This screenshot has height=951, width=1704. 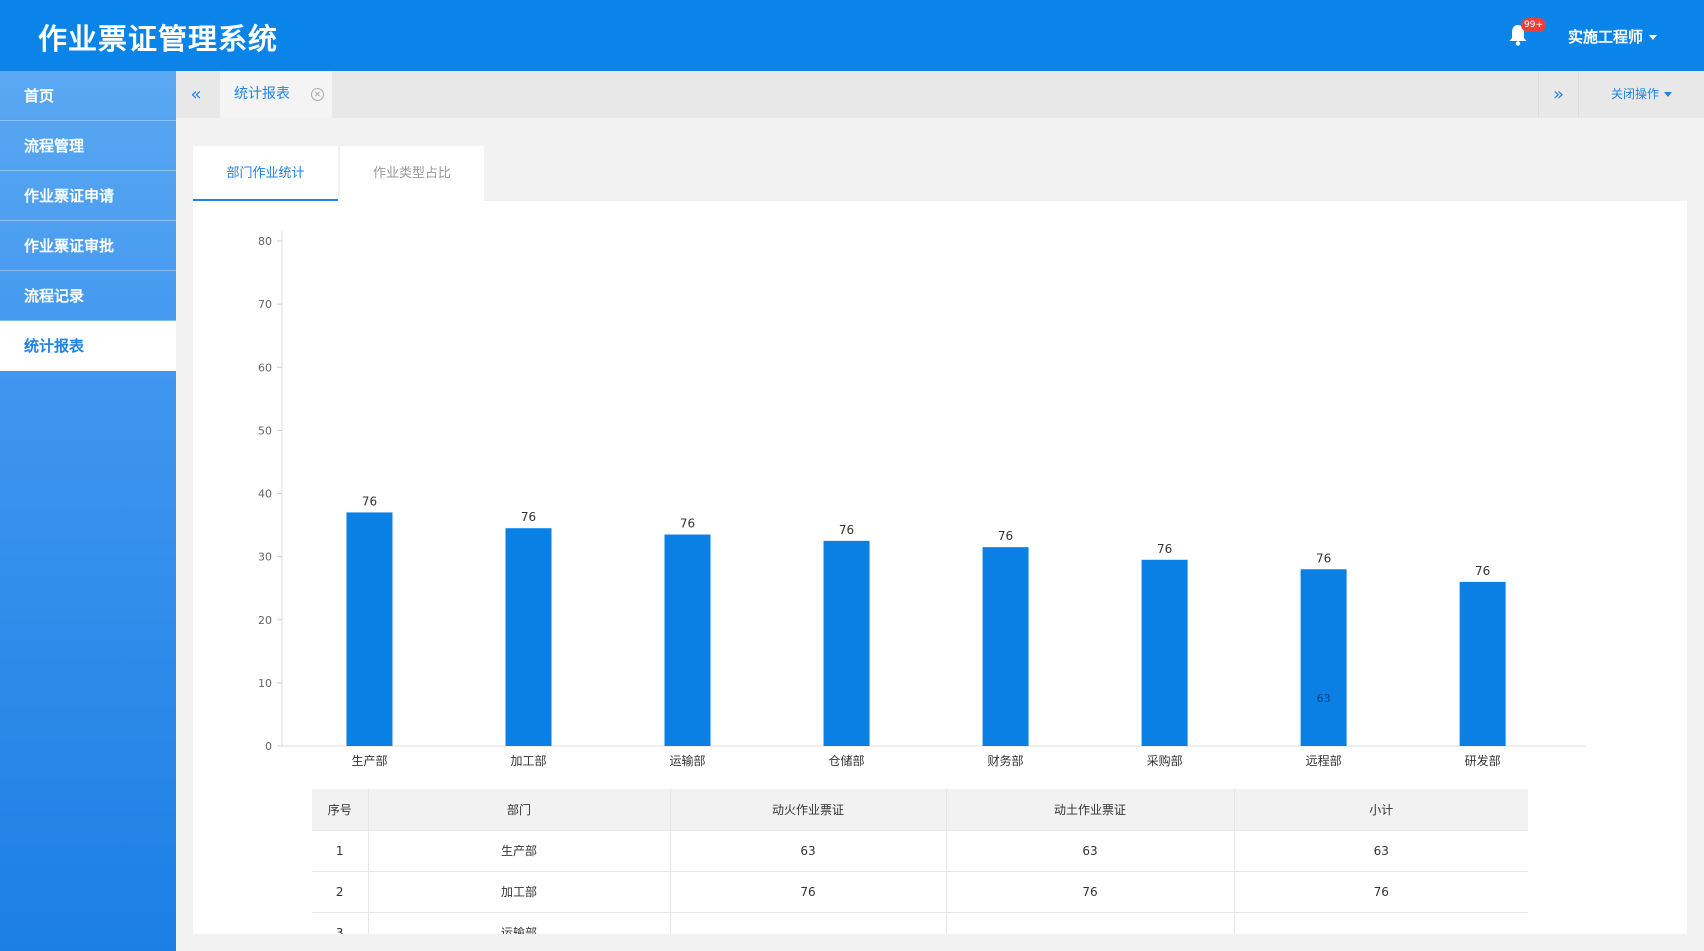 I want to click on x-category-label: 加工部, so click(x=528, y=760).